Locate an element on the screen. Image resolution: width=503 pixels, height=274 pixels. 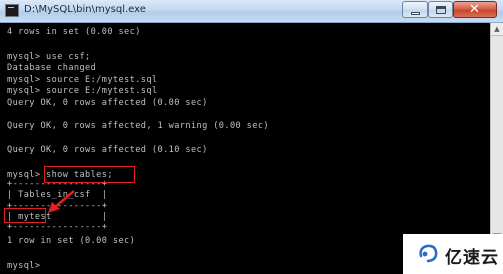
command-highlight-box is located at coordinates (89, 174).